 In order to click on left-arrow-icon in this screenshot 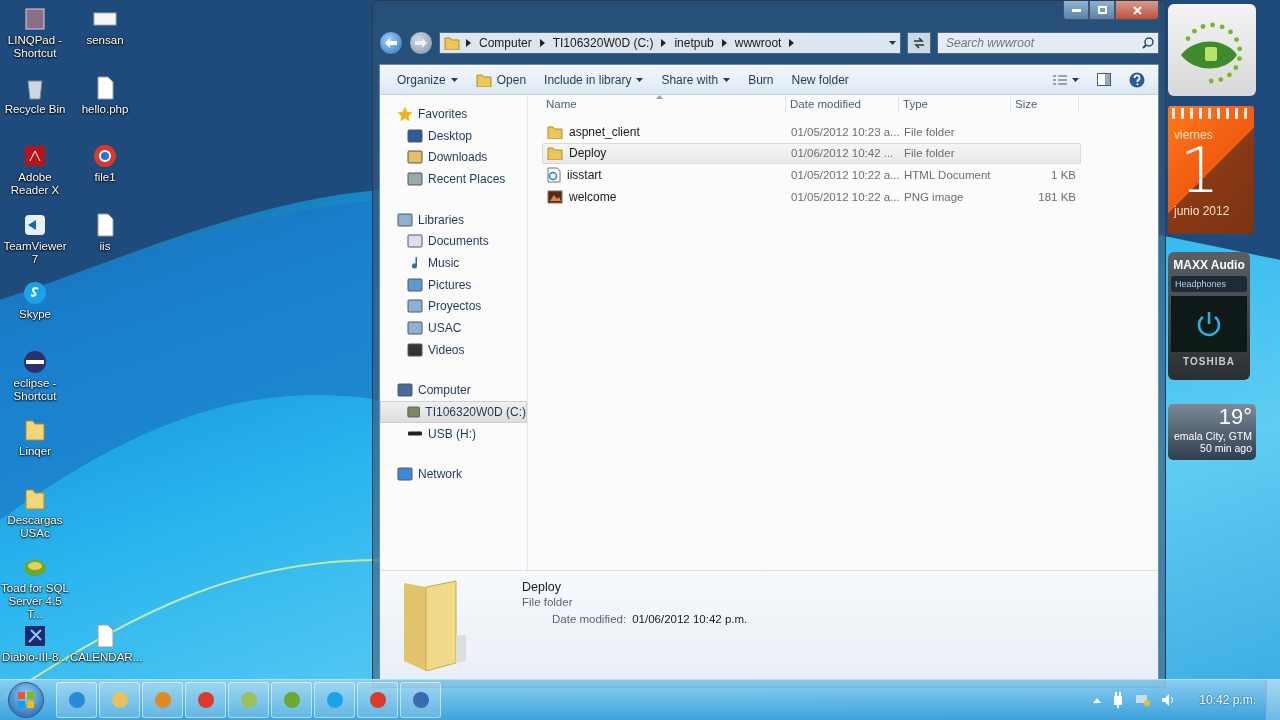, I will do `click(391, 43)`.